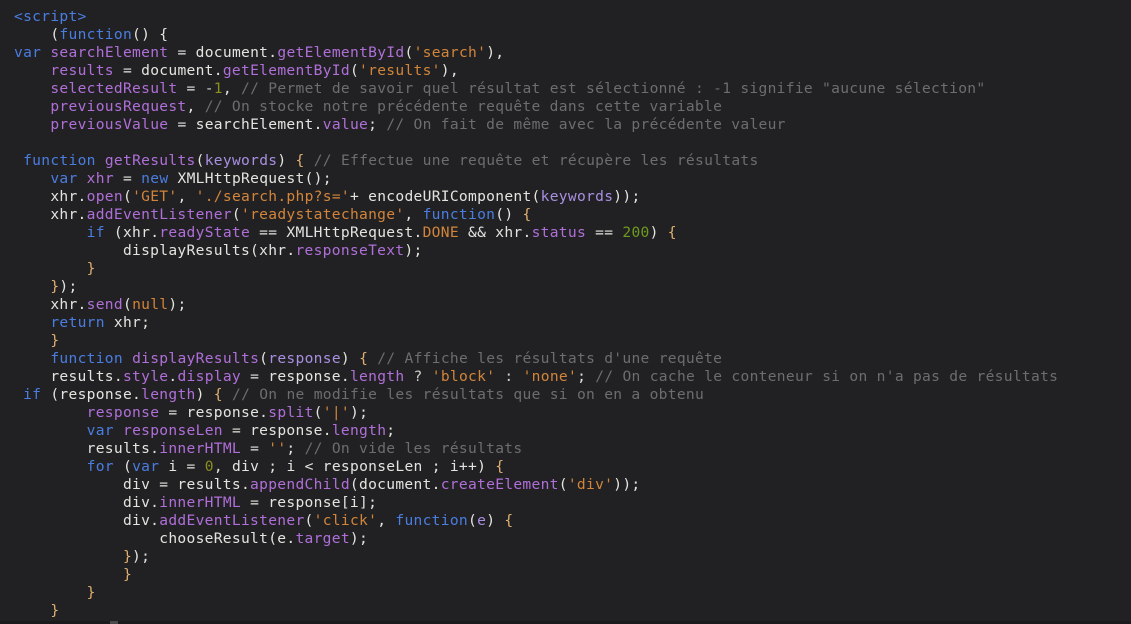  What do you see at coordinates (227, 412) in the screenshot?
I see `code-line: response = response.split('|');` at bounding box center [227, 412].